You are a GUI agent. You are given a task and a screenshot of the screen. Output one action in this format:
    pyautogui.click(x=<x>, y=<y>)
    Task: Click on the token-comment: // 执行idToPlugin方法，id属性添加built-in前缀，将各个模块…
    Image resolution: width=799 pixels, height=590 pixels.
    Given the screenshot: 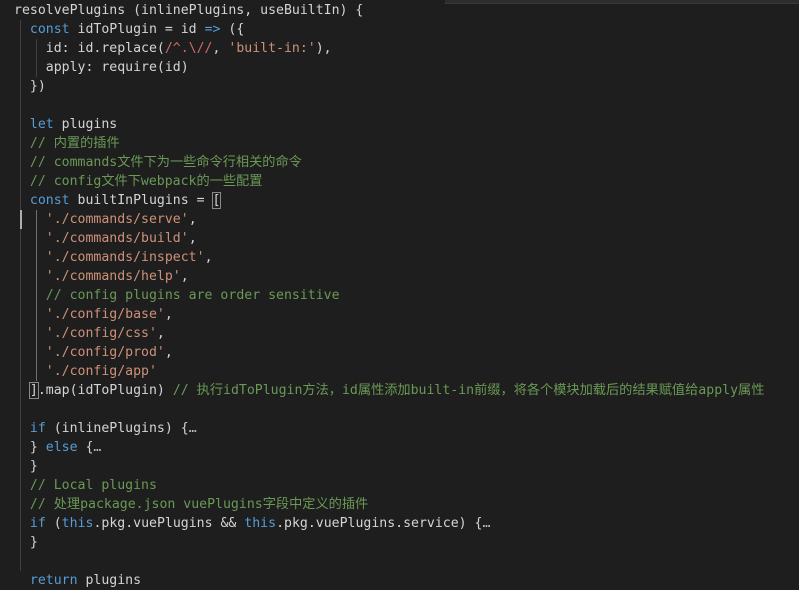 What is the action you would take?
    pyautogui.click(x=468, y=390)
    